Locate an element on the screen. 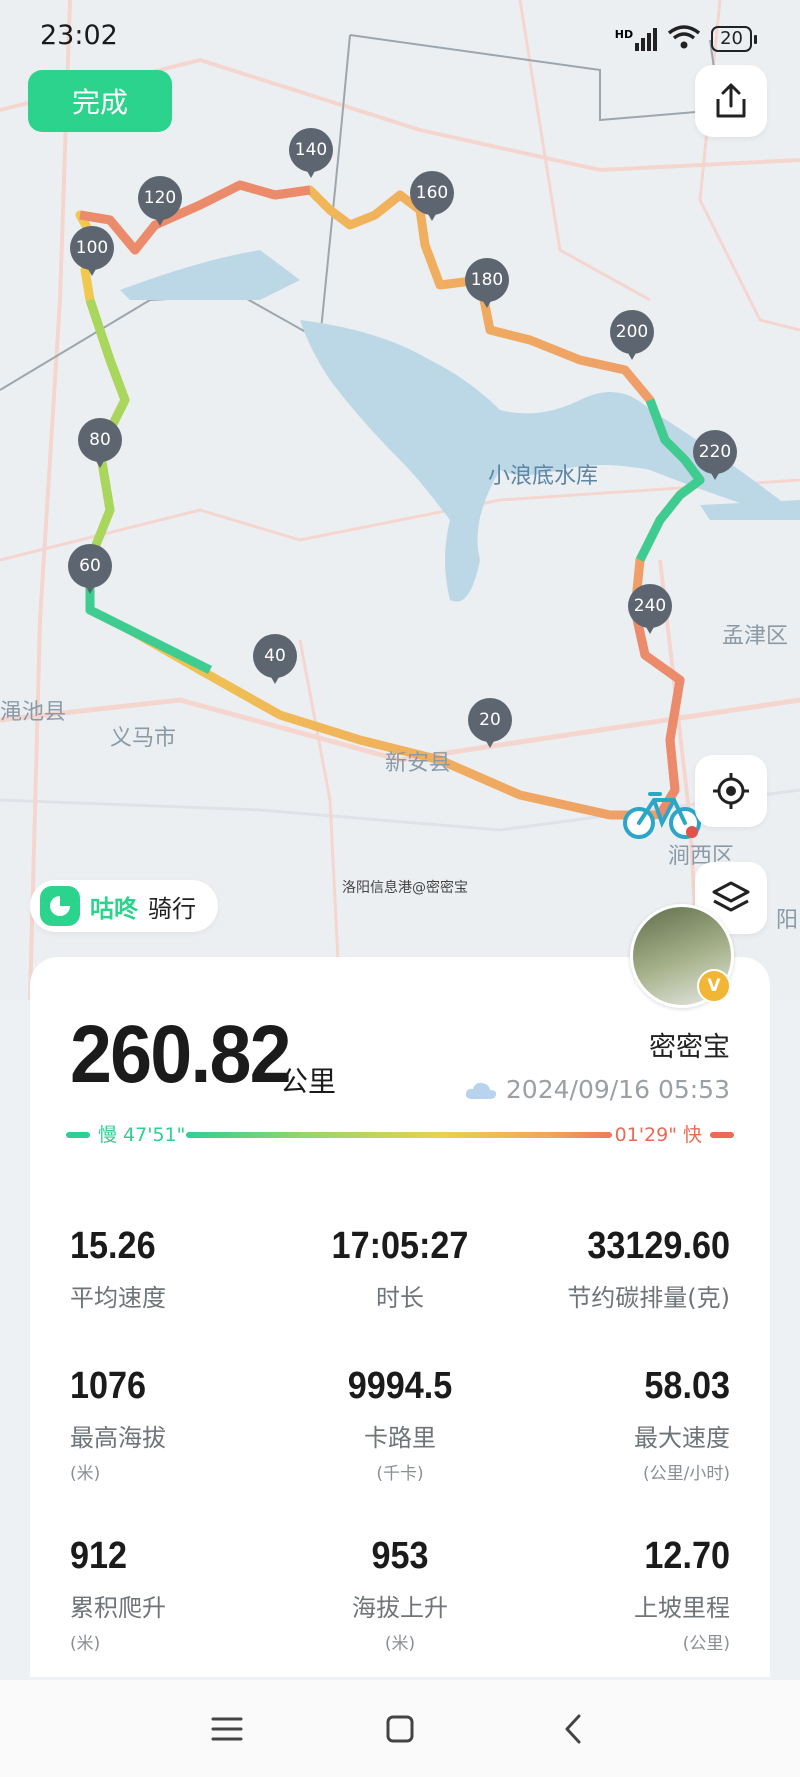 The width and height of the screenshot is (800, 1777). app-name: 咕咚 is located at coordinates (114, 908).